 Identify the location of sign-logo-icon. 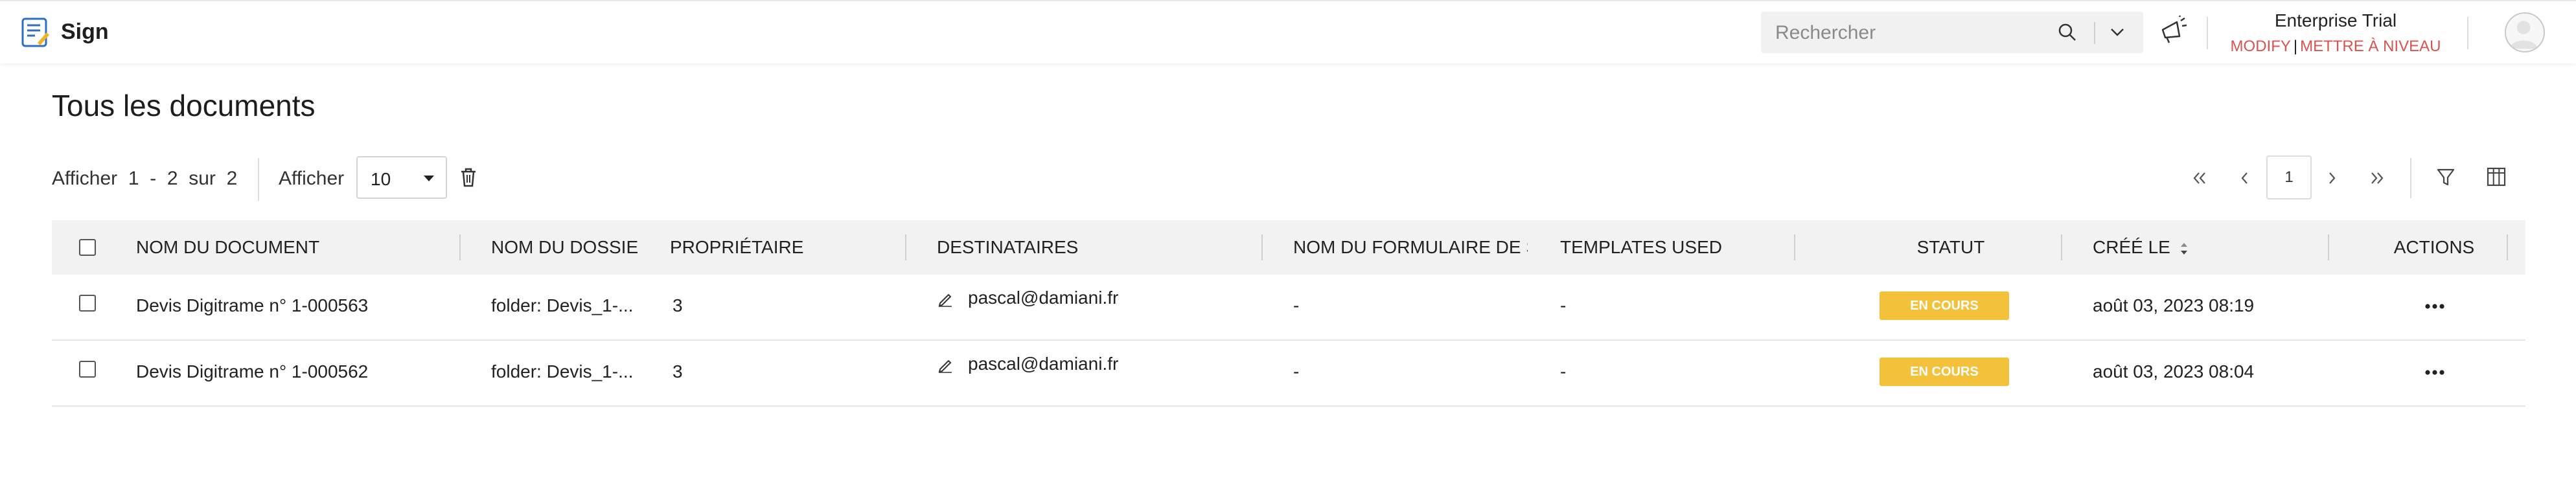
(36, 33).